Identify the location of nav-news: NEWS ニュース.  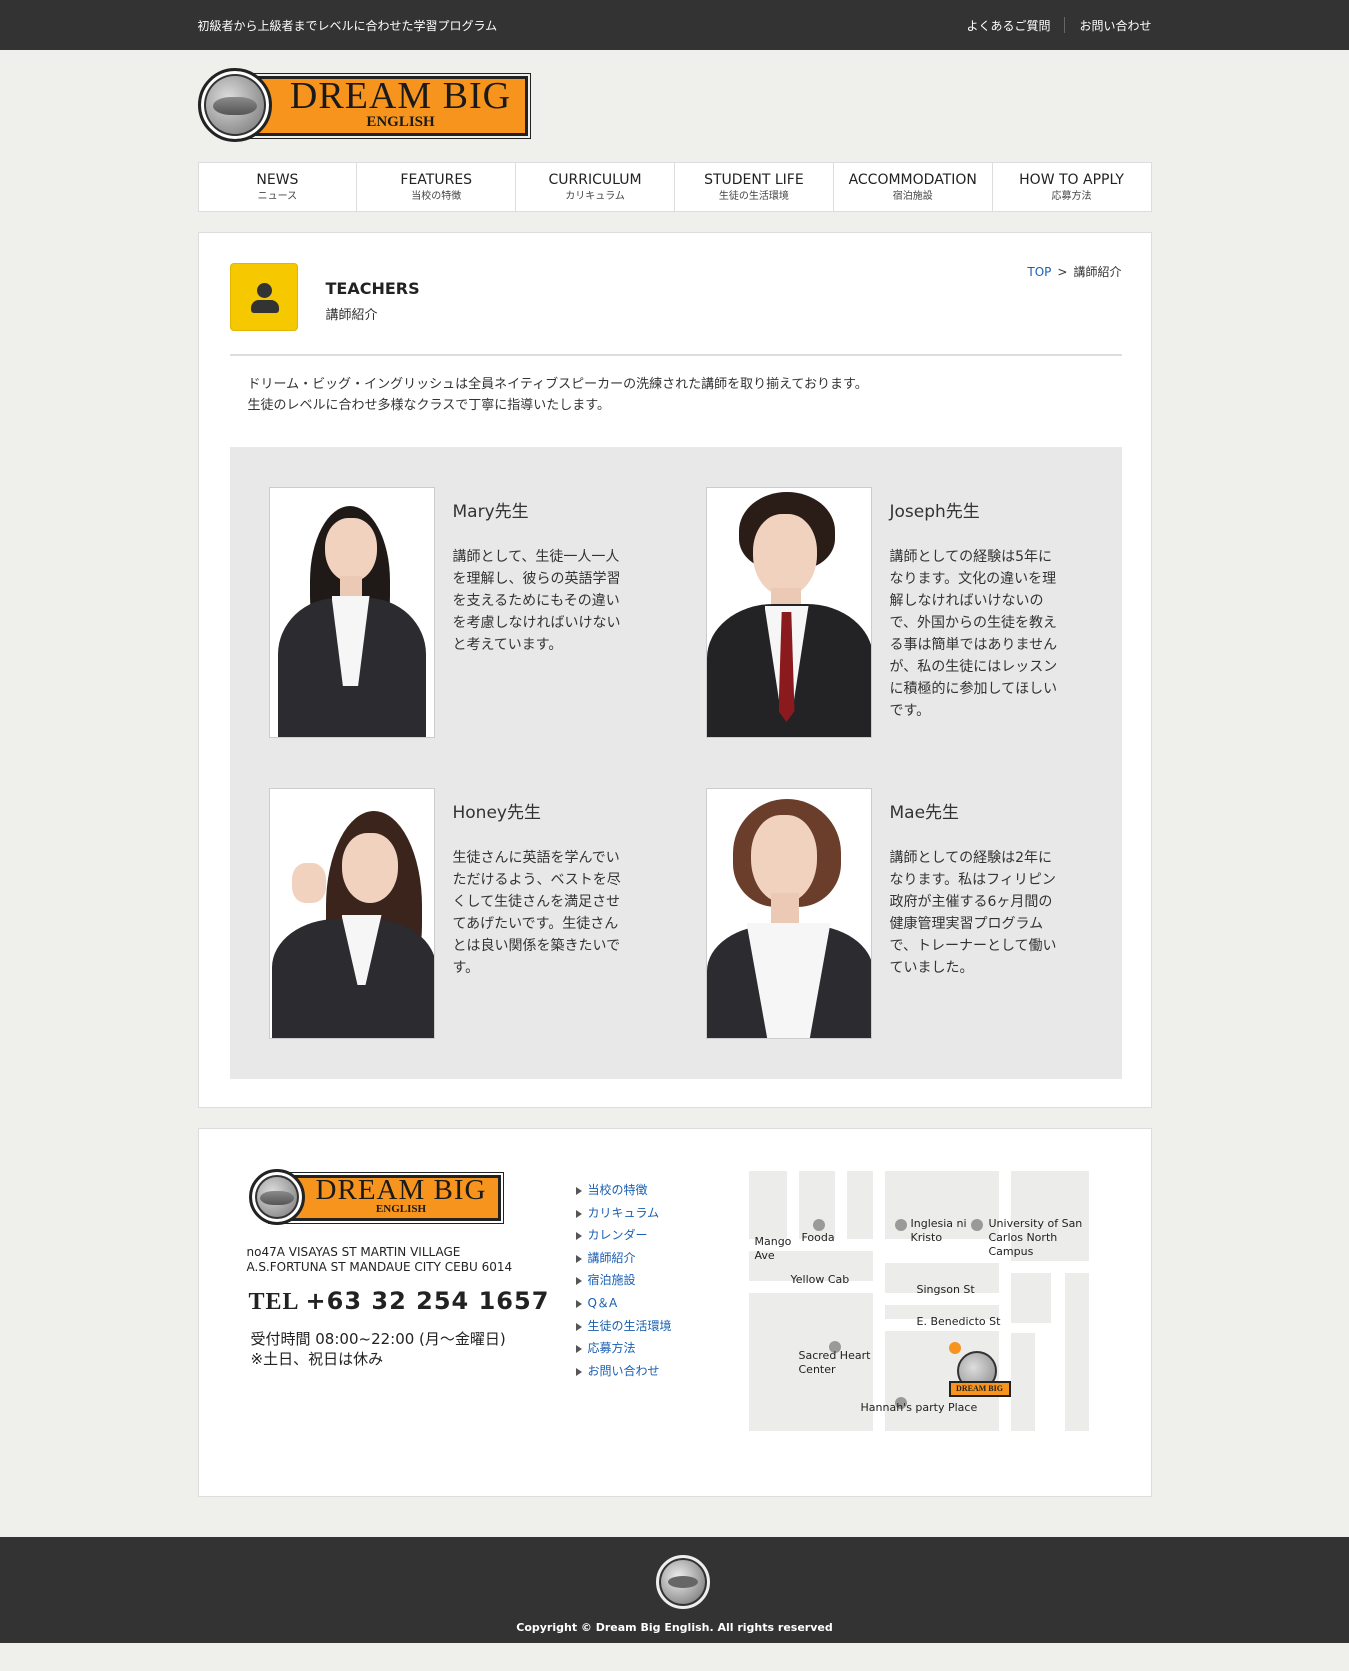
(278, 187).